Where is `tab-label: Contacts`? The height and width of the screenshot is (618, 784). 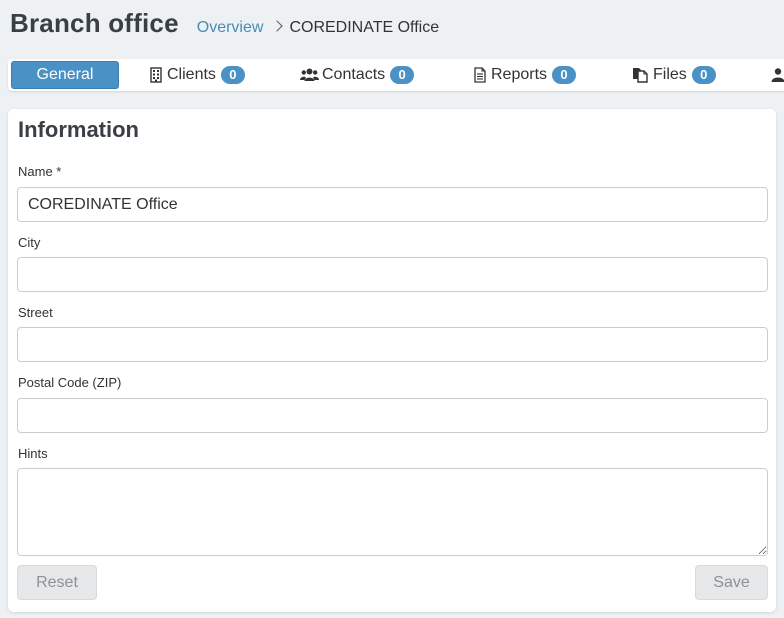
tab-label: Contacts is located at coordinates (354, 74).